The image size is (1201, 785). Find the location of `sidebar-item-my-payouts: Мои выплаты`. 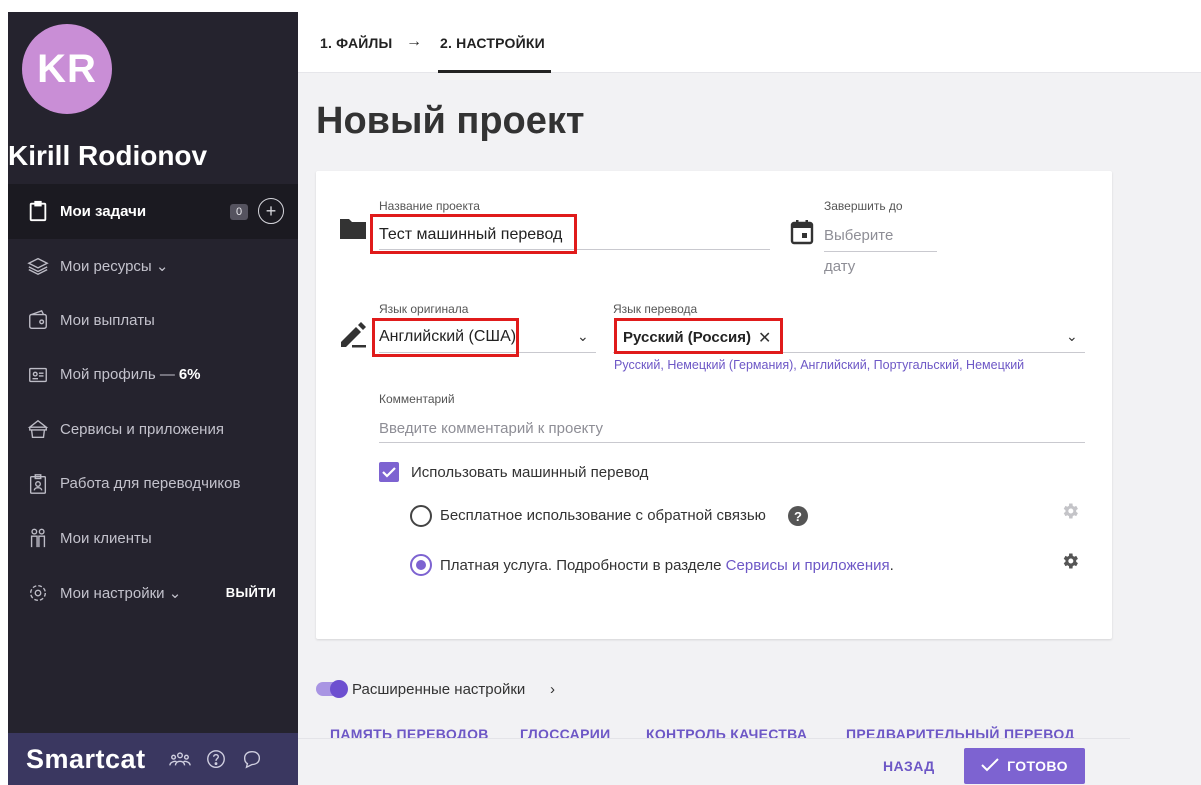

sidebar-item-my-payouts: Мои выплаты is located at coordinates (153, 320).